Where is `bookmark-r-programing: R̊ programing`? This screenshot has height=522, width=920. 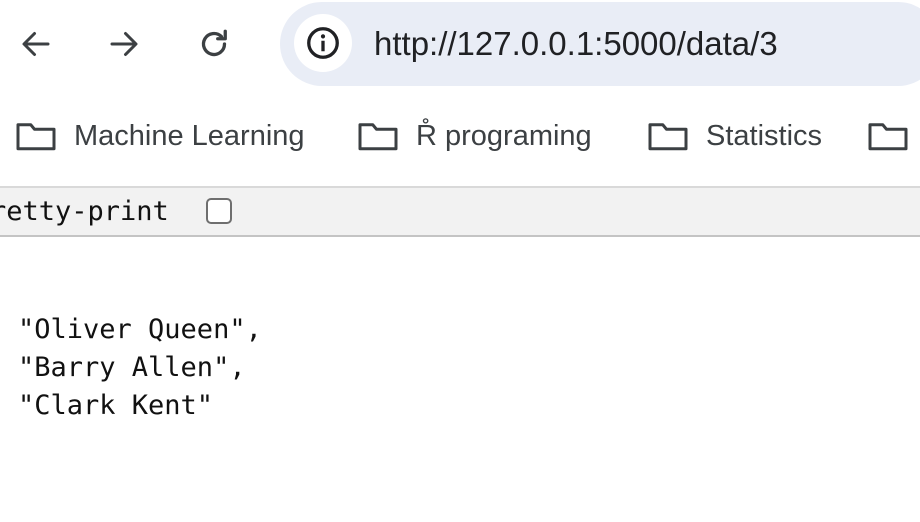
bookmark-r-programing: R̊ programing is located at coordinates (474, 136).